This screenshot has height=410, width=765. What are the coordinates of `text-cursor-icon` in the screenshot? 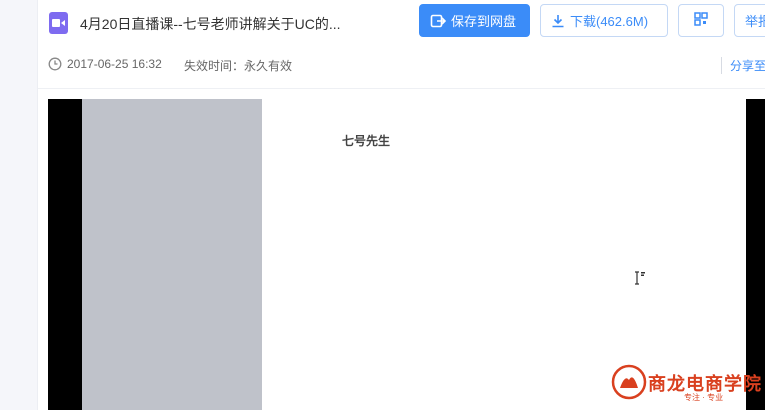 It's located at (640, 280).